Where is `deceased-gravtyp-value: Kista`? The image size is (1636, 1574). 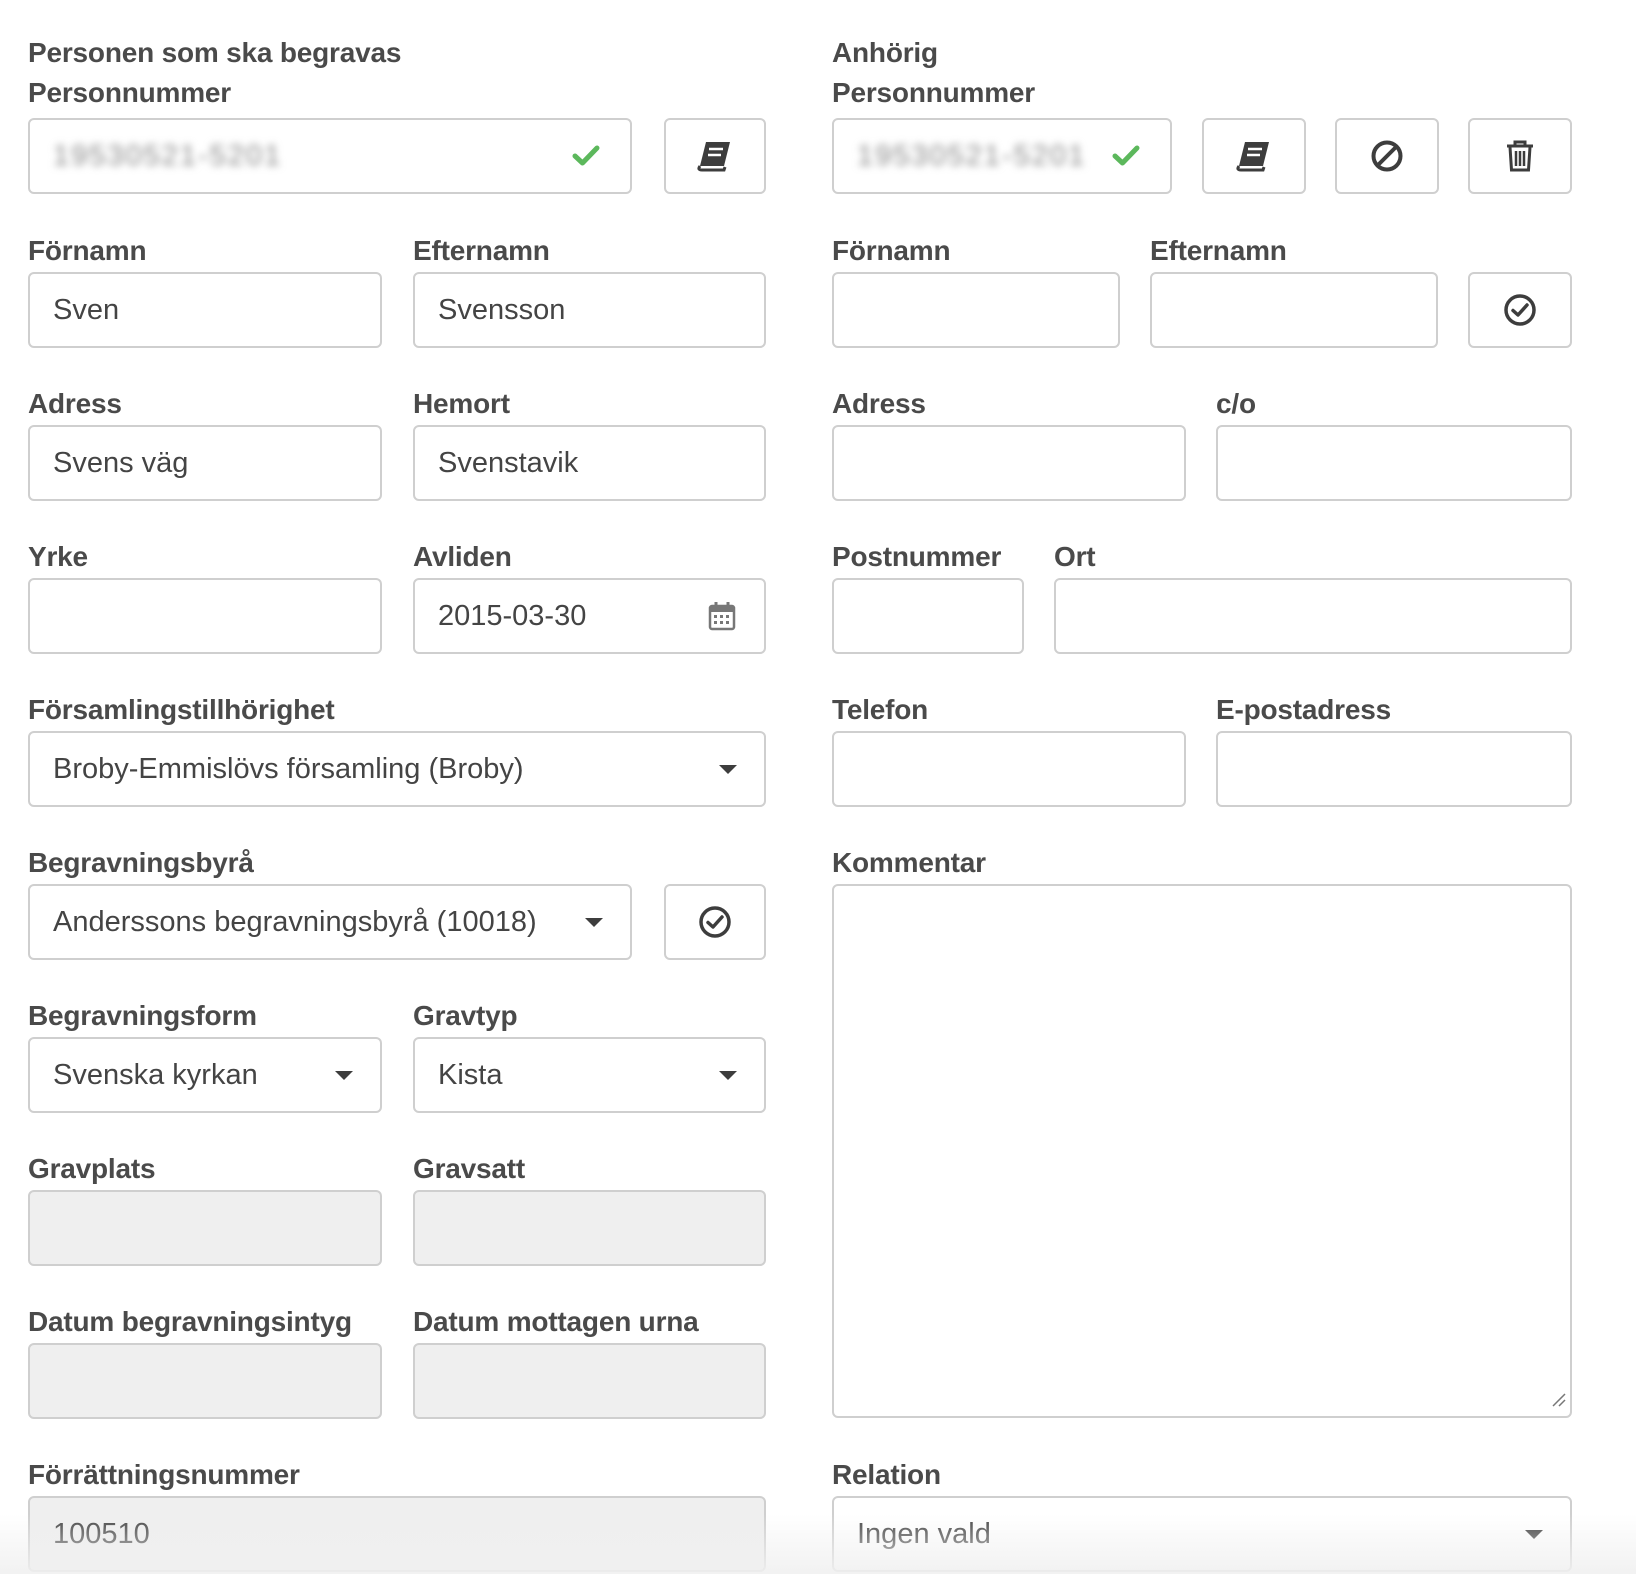 deceased-gravtyp-value: Kista is located at coordinates (470, 1074).